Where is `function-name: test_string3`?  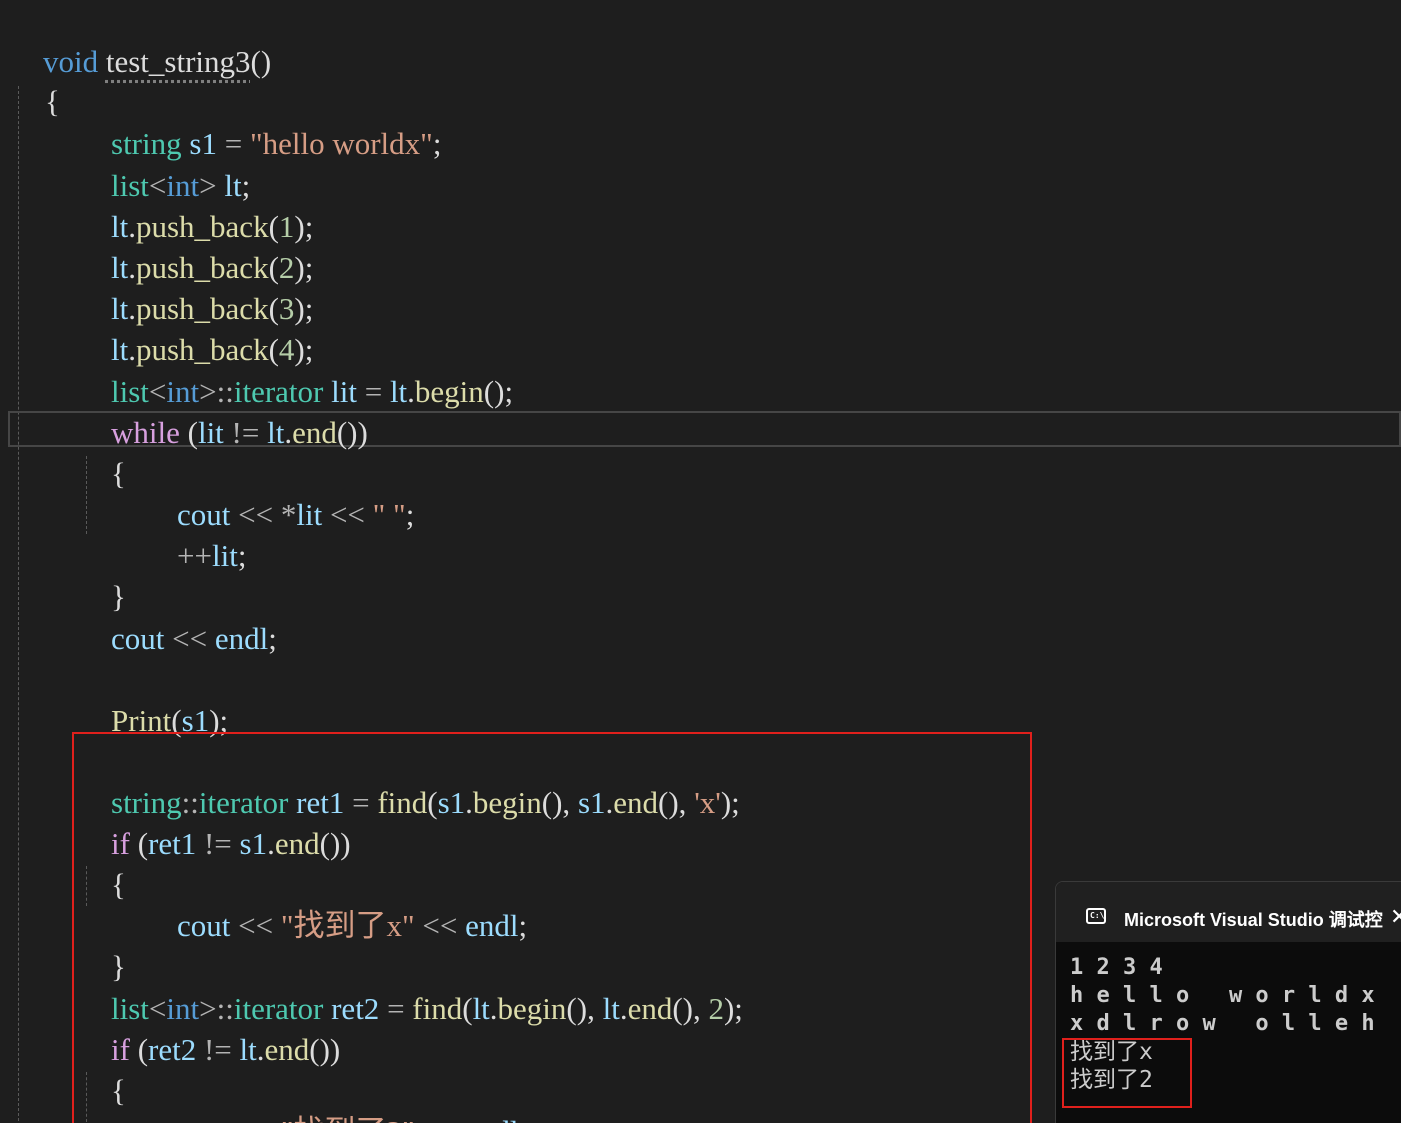
function-name: test_string3 is located at coordinates (178, 61).